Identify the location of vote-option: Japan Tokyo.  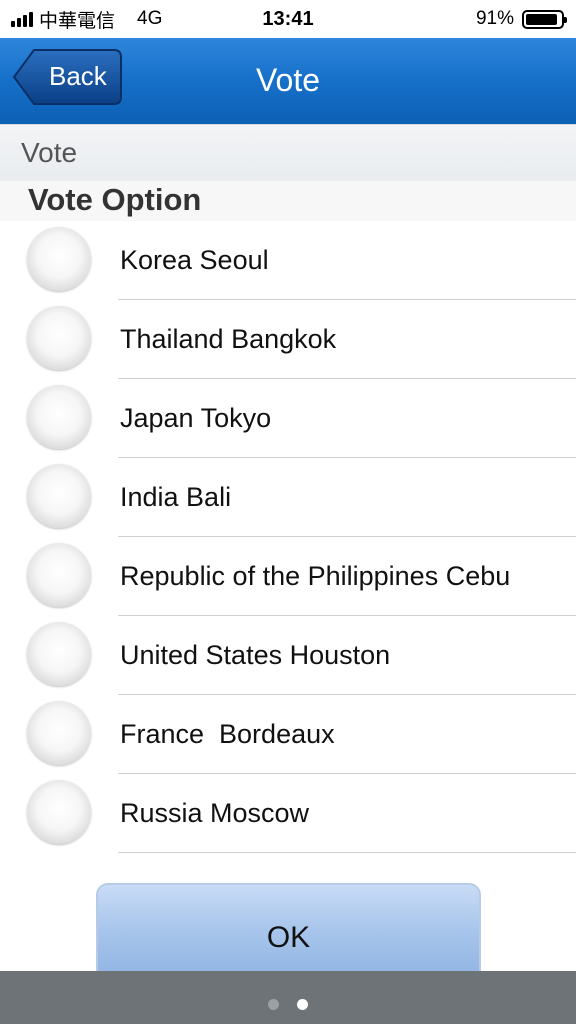
(288, 418).